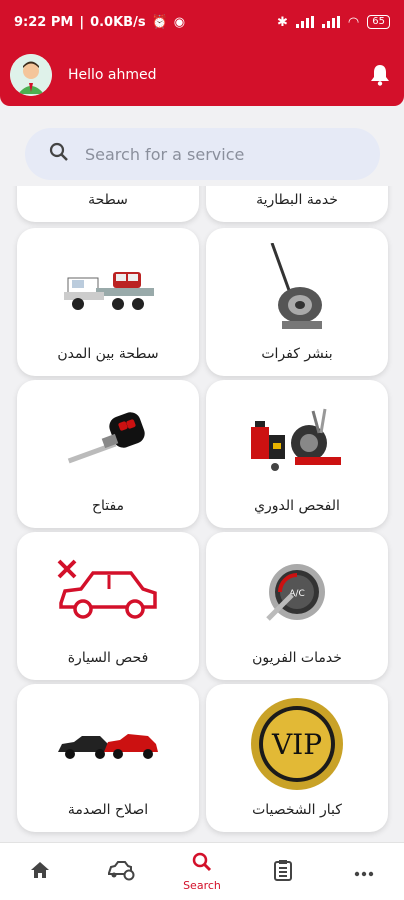 This screenshot has height=900, width=404. I want to click on nav-more, so click(364, 871).